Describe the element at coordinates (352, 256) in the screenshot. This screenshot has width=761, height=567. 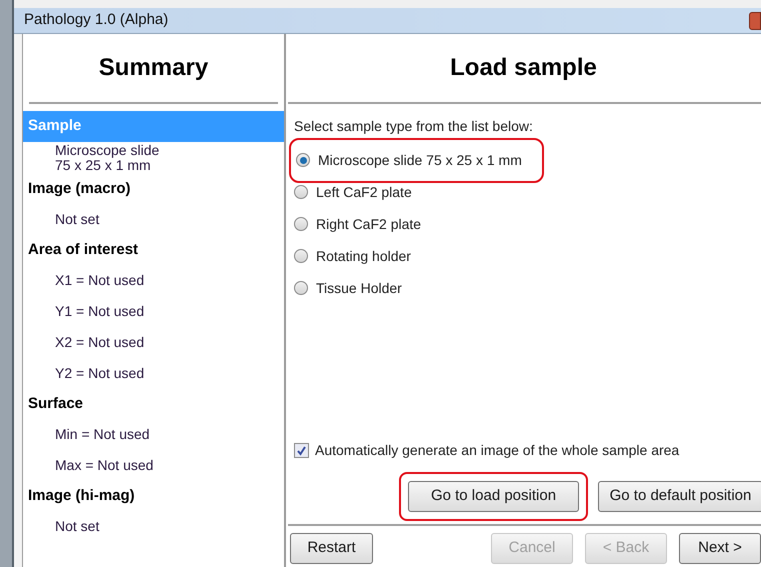
I see `radio-option: Rotating holder` at that location.